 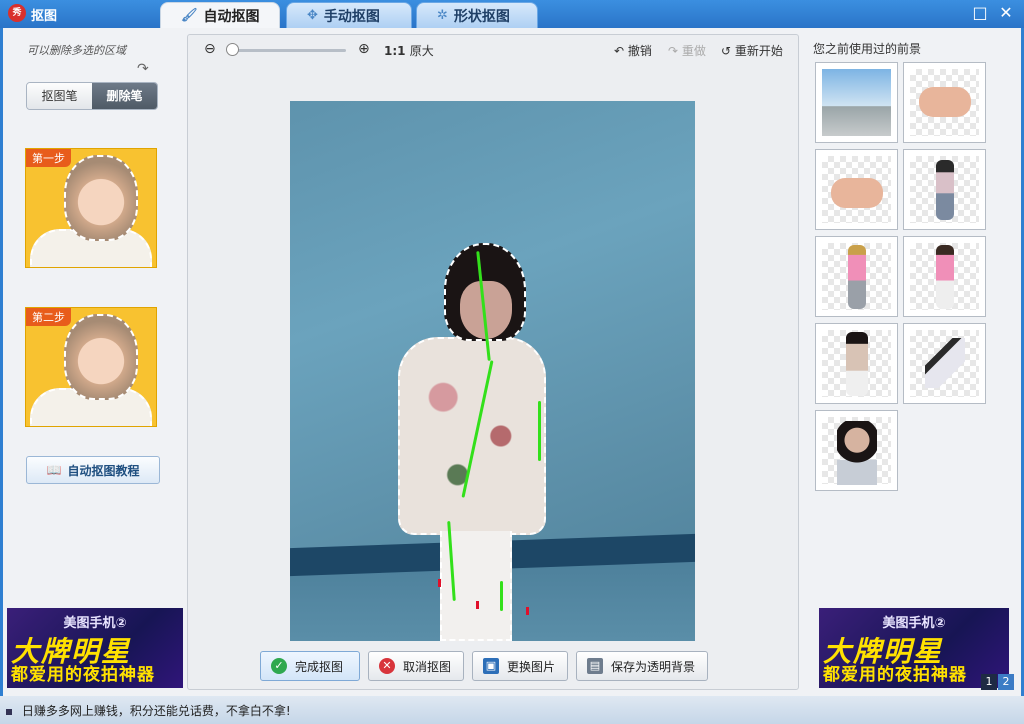 What do you see at coordinates (639, 51) in the screenshot?
I see `undo-label: 撤销` at bounding box center [639, 51].